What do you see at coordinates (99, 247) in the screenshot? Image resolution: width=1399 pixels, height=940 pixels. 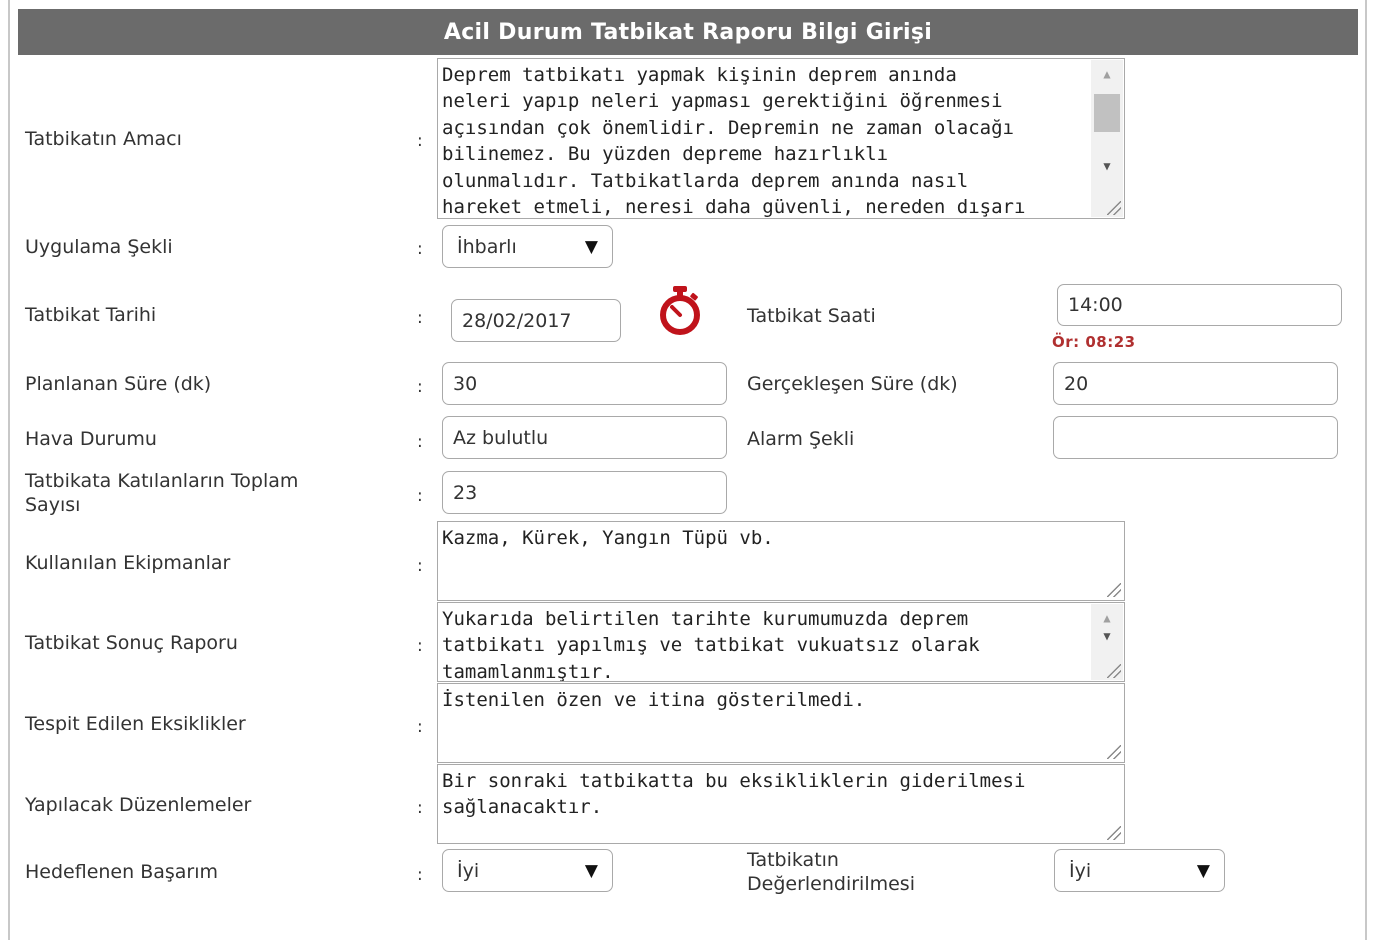 I see `label-uygulama: Uygulama Şekli` at bounding box center [99, 247].